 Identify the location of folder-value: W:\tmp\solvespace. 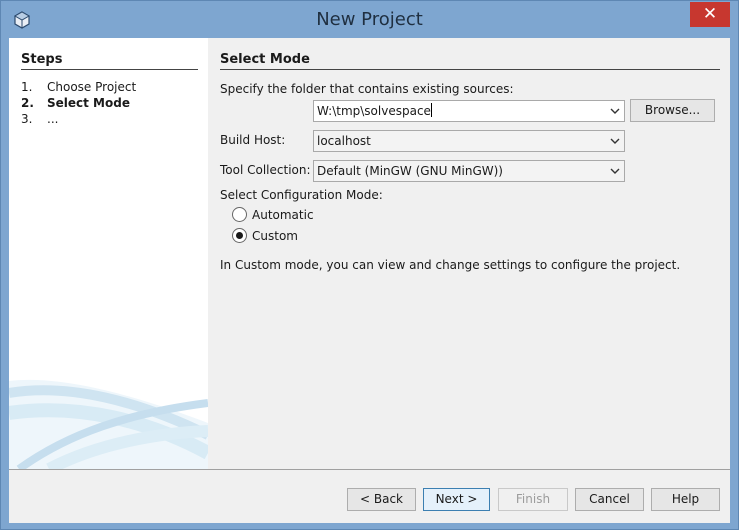
(374, 111).